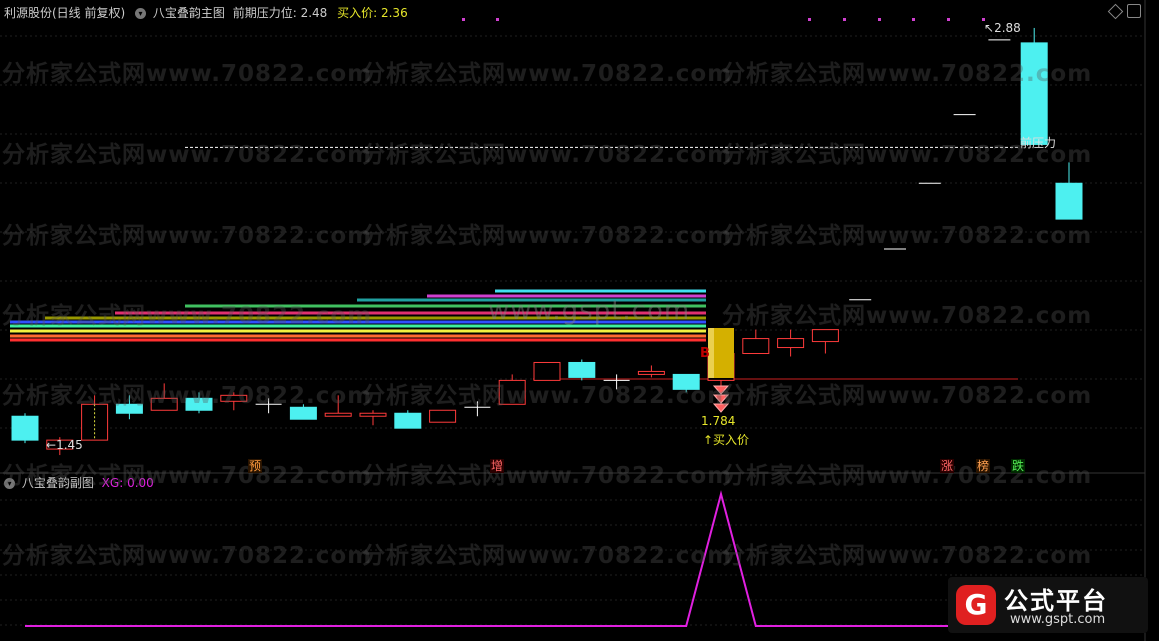  Describe the element at coordinates (65, 13) in the screenshot. I see `stock-title: 利源股份(日线 前复权)` at that location.